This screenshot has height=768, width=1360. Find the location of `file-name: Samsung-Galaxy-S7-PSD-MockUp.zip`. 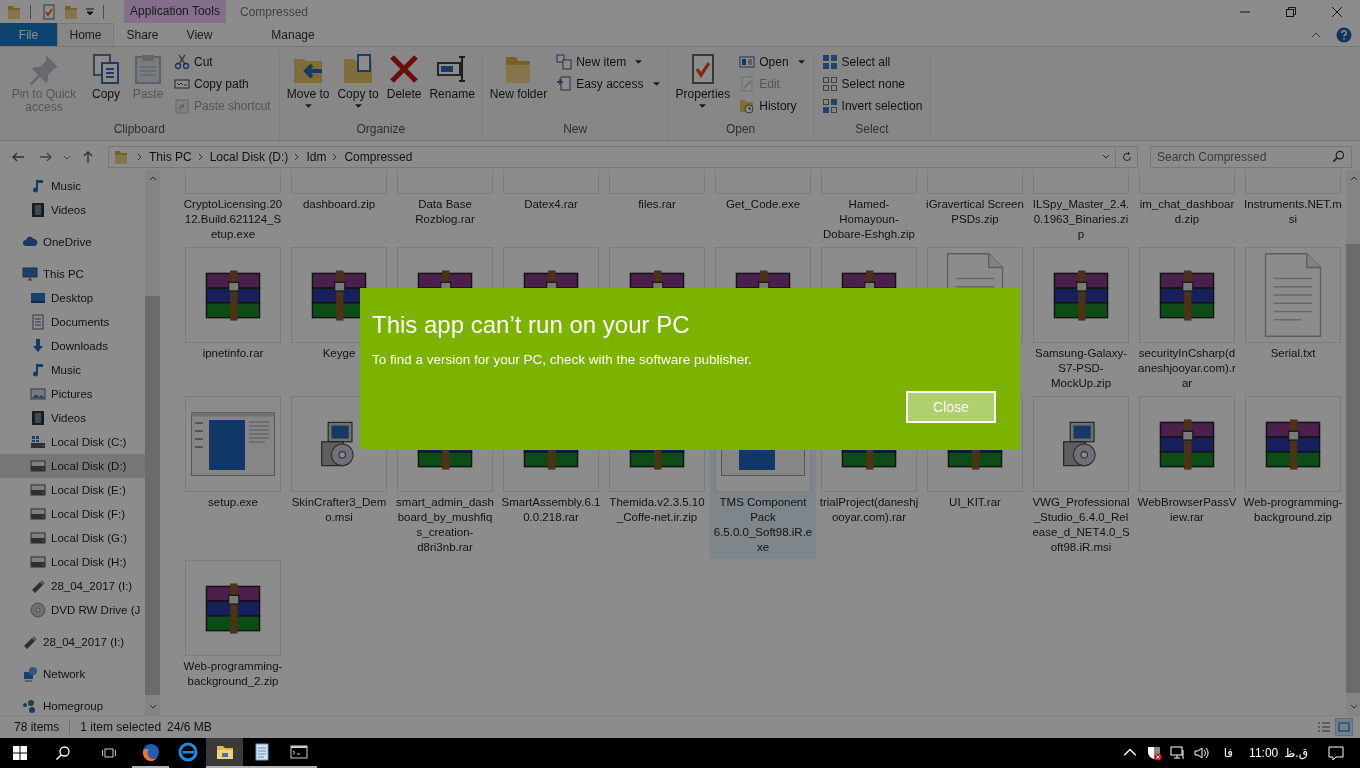

file-name: Samsung-Galaxy-S7-PSD-MockUp.zip is located at coordinates (1080, 368).